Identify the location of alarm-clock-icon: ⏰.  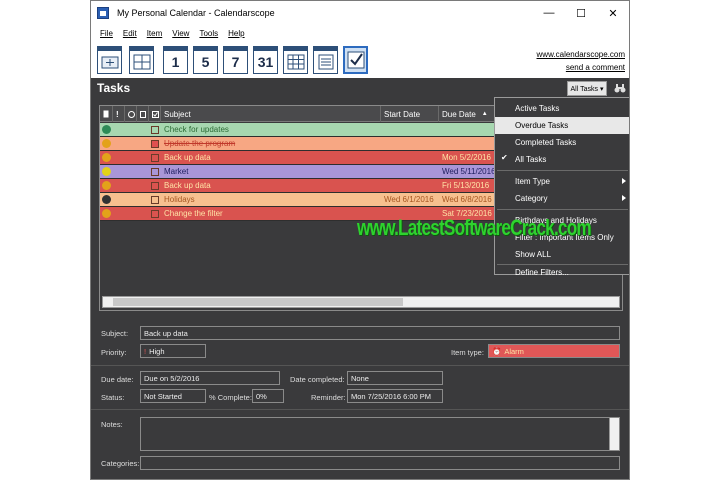
(497, 351).